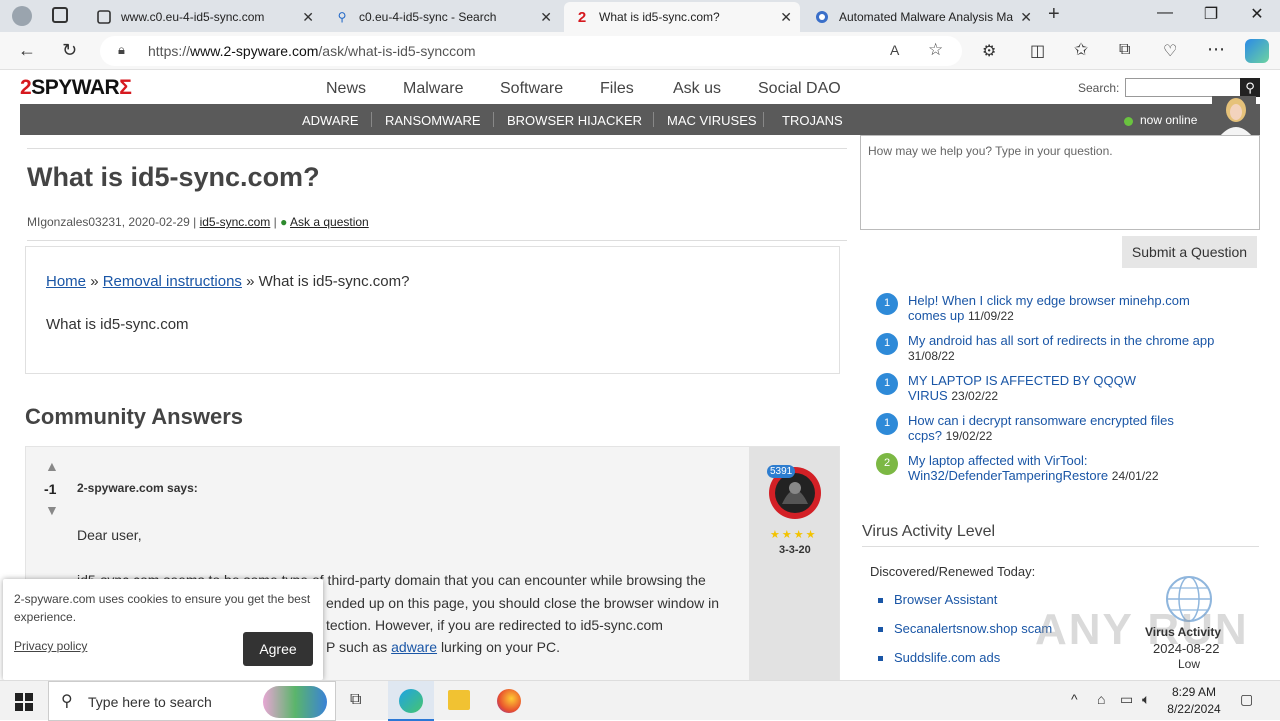  Describe the element at coordinates (894, 50) in the screenshot. I see `read-aloud-icon: A` at that location.